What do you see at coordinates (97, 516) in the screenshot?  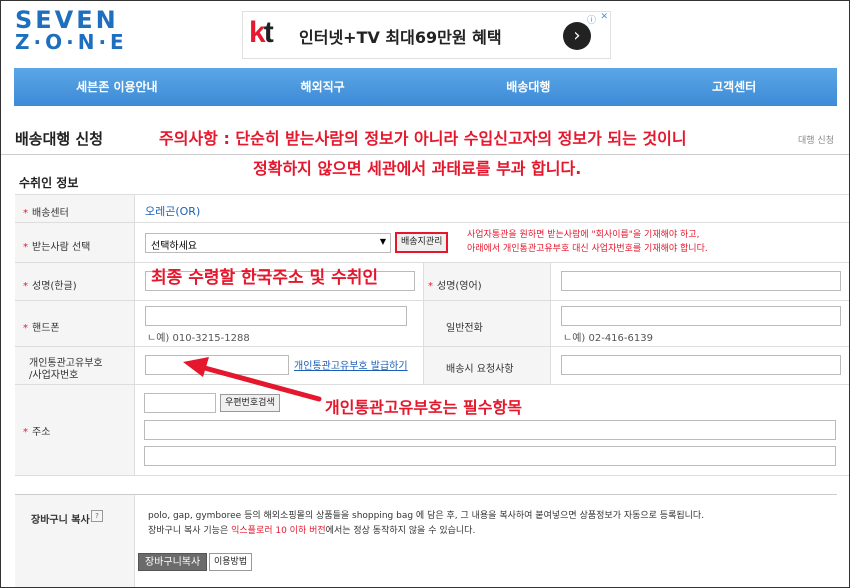 I see `help-icon: ?` at bounding box center [97, 516].